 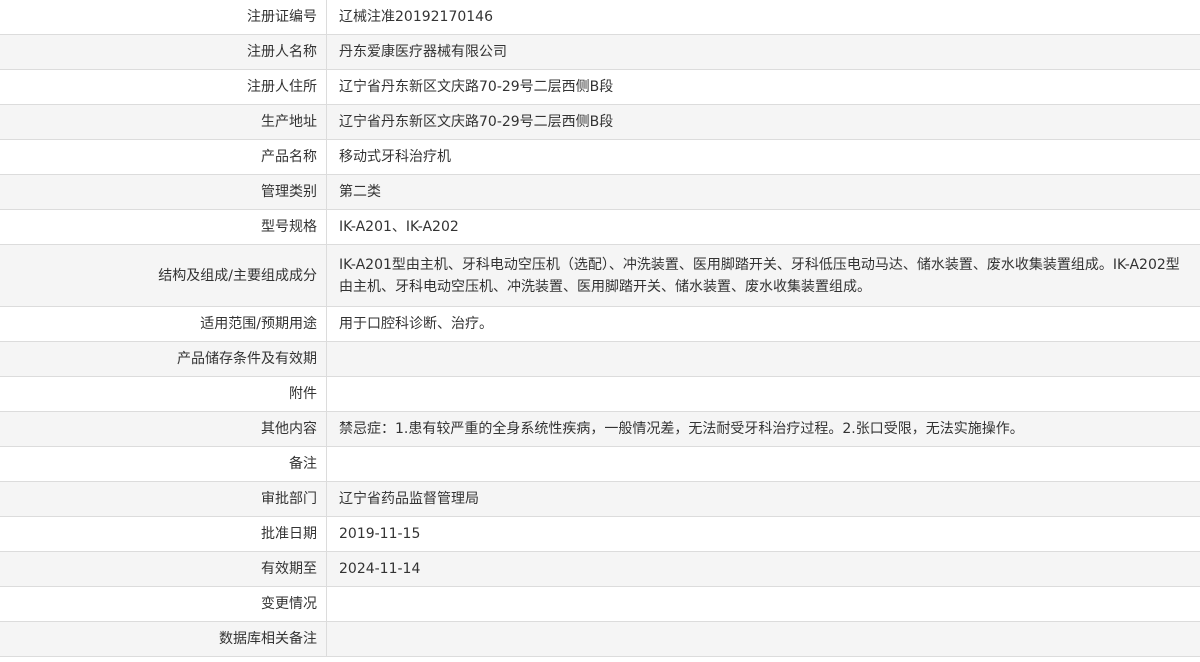 What do you see at coordinates (163, 275) in the screenshot?
I see `field-label: 结构及组成/主要组成成分` at bounding box center [163, 275].